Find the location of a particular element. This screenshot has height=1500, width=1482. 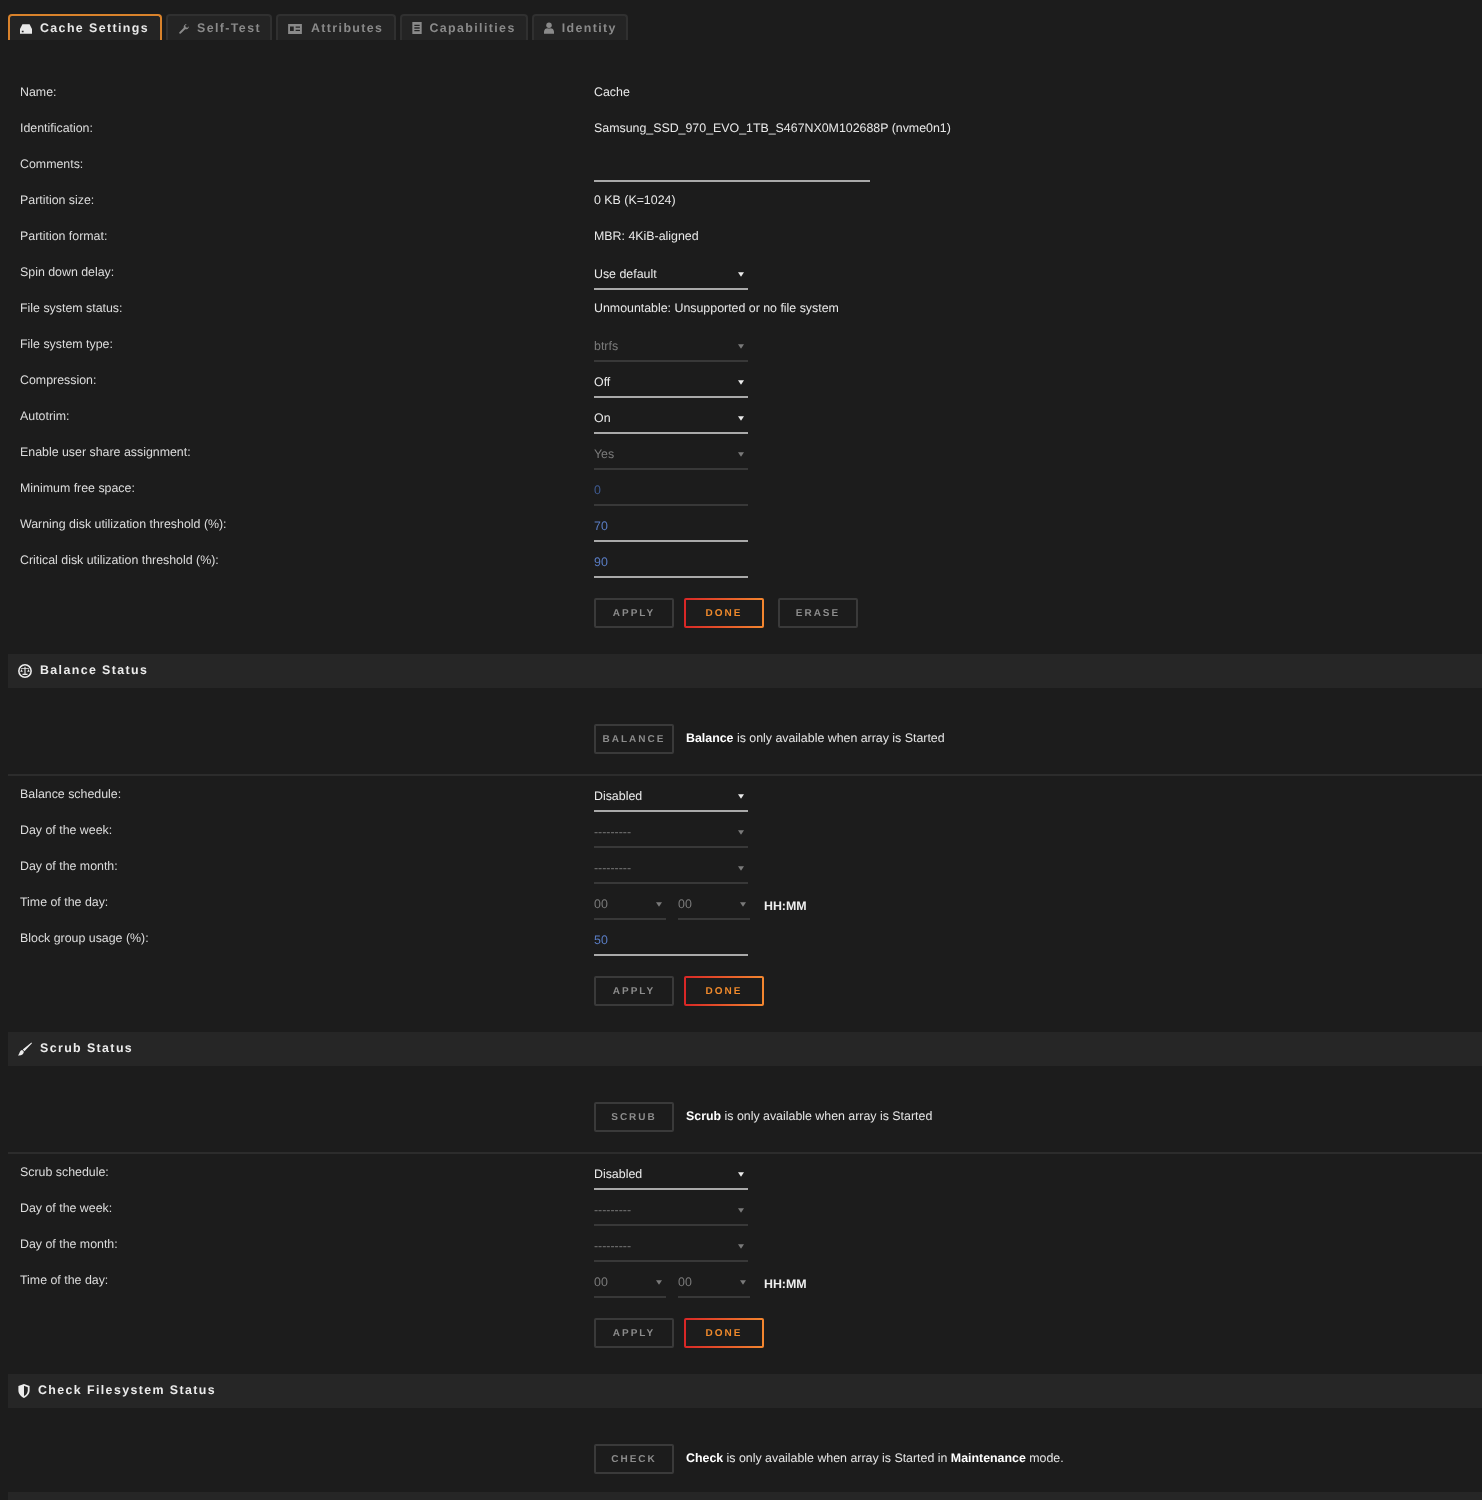

user-icon is located at coordinates (548, 28).